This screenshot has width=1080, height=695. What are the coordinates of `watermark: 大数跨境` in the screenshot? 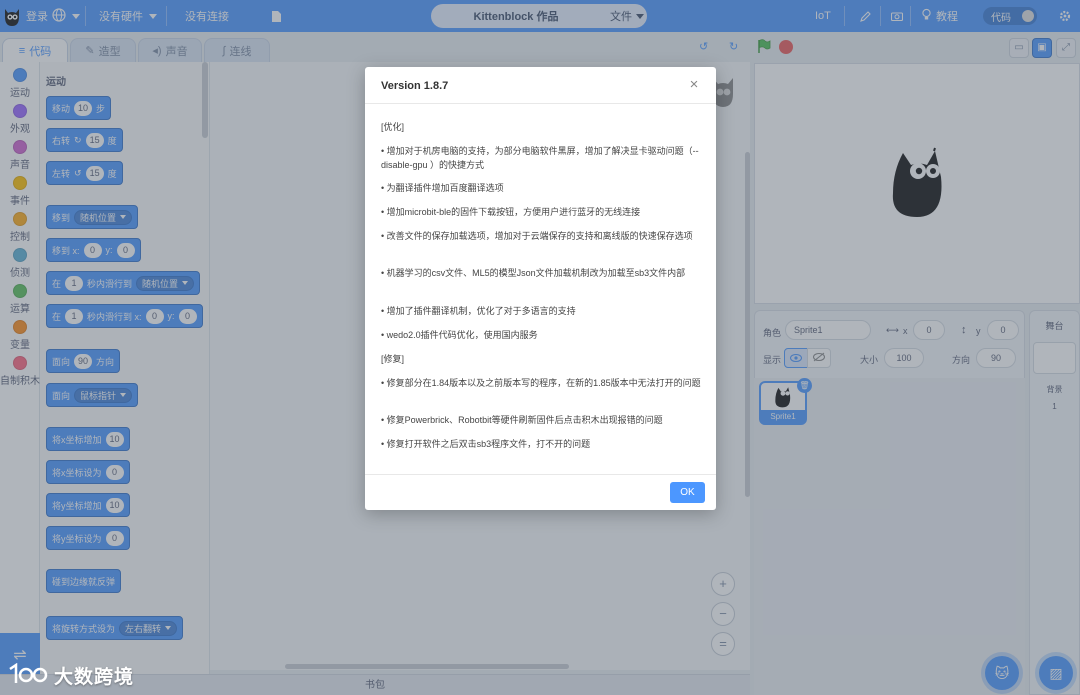 It's located at (71, 675).